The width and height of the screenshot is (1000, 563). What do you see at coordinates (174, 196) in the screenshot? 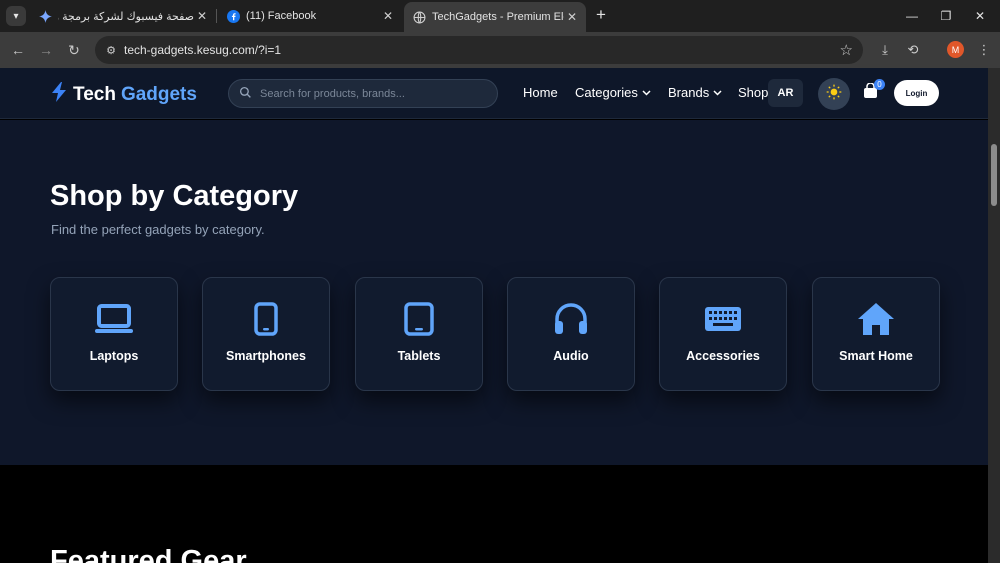
I see `section-title: Shop by Category` at bounding box center [174, 196].